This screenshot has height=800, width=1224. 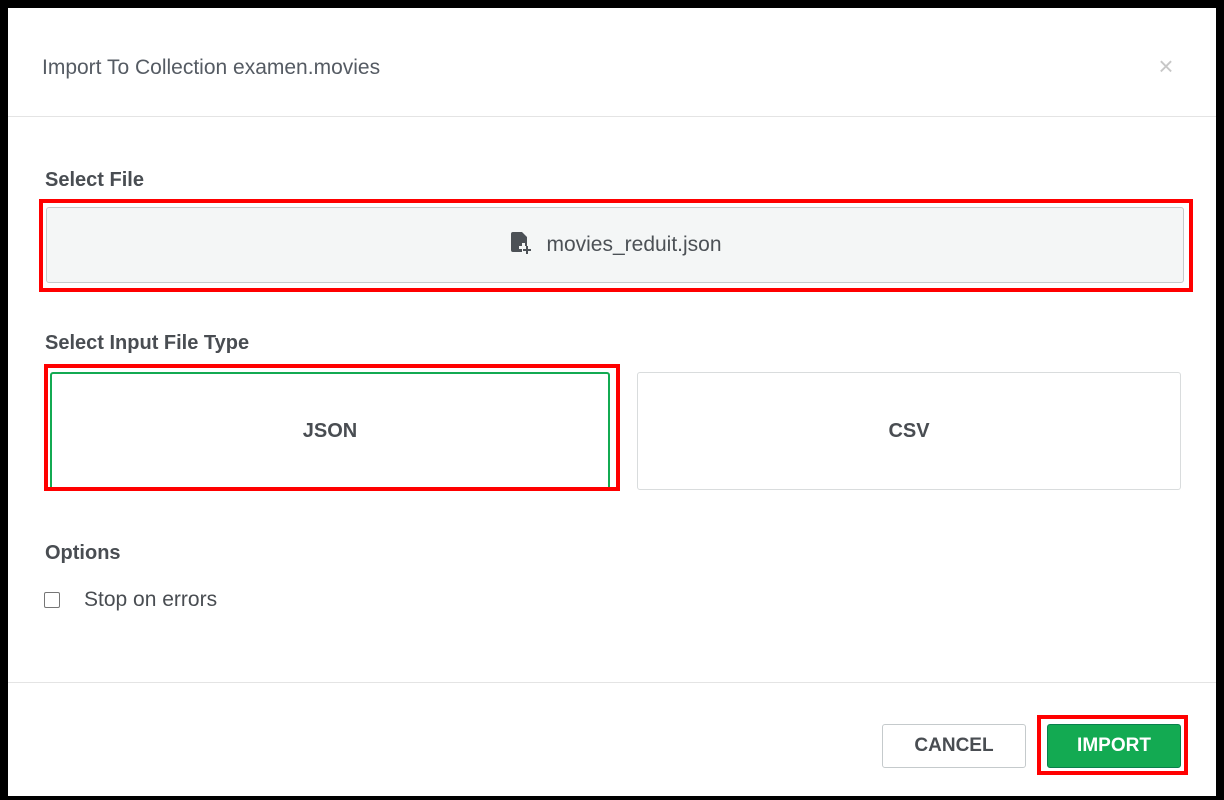 What do you see at coordinates (151, 599) in the screenshot?
I see `stop-on-errors-label: Stop on errors` at bounding box center [151, 599].